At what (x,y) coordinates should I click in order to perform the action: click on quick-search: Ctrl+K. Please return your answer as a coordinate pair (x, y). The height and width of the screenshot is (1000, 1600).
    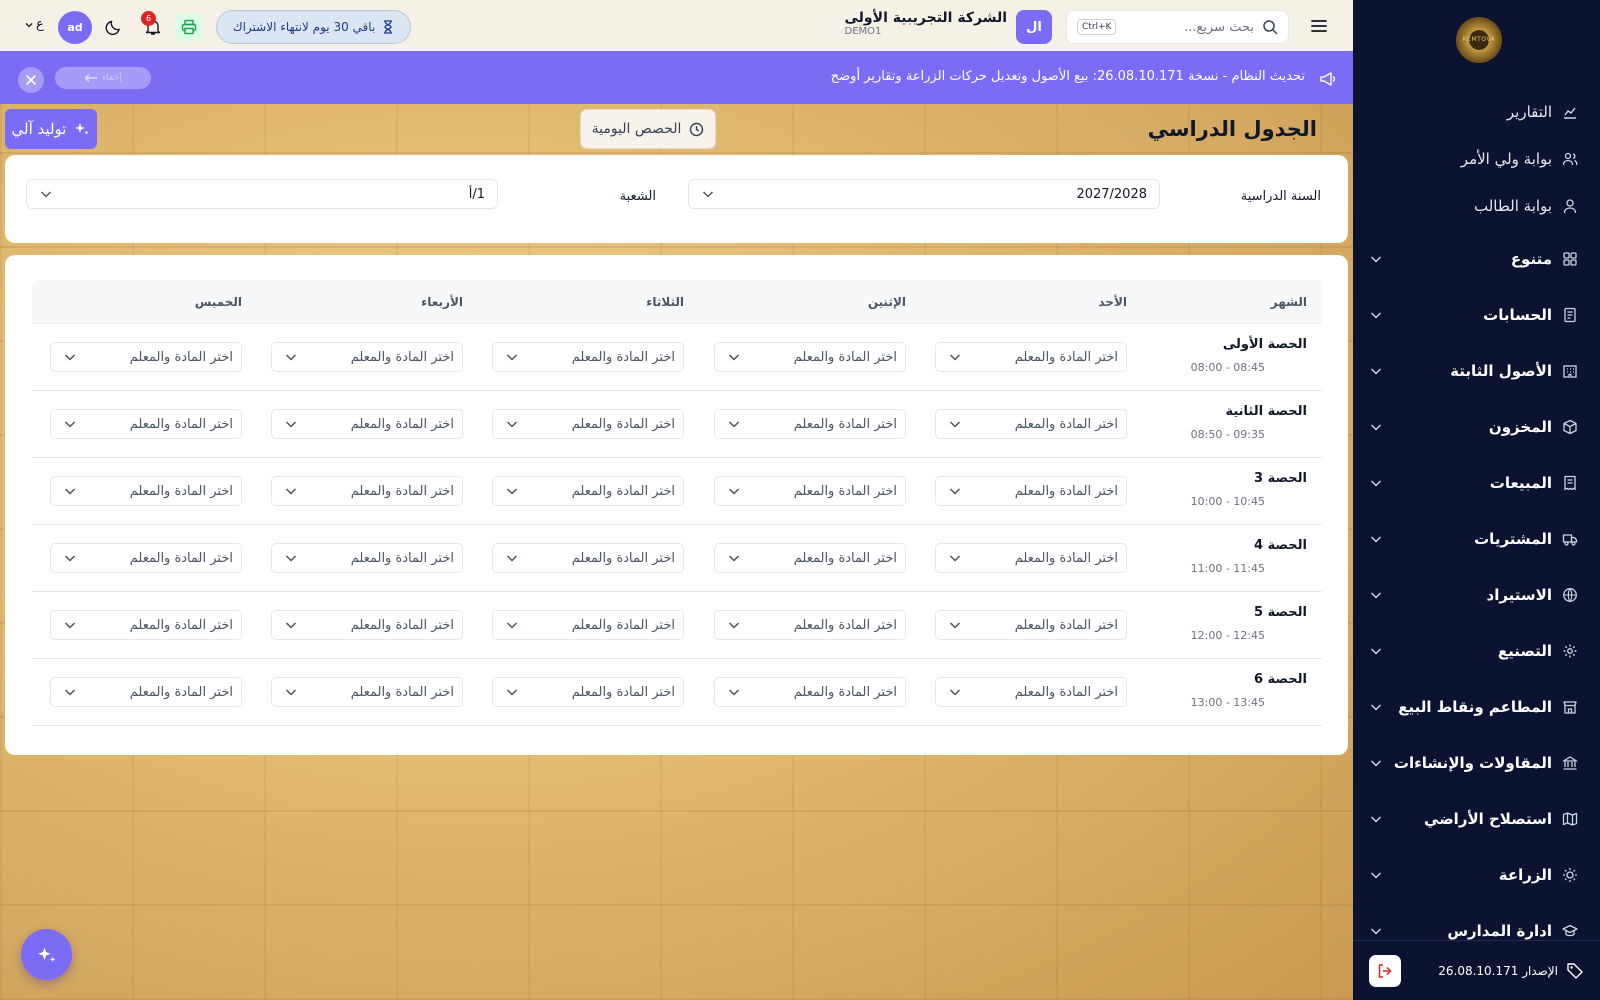
    Looking at the image, I should click on (1177, 27).